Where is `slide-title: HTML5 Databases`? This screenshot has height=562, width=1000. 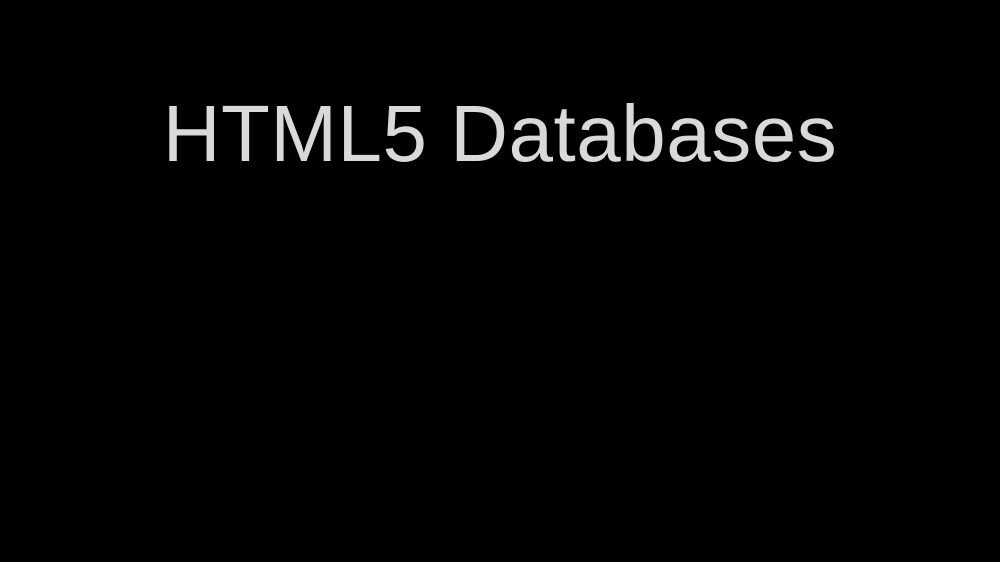
slide-title: HTML5 Databases is located at coordinates (500, 133).